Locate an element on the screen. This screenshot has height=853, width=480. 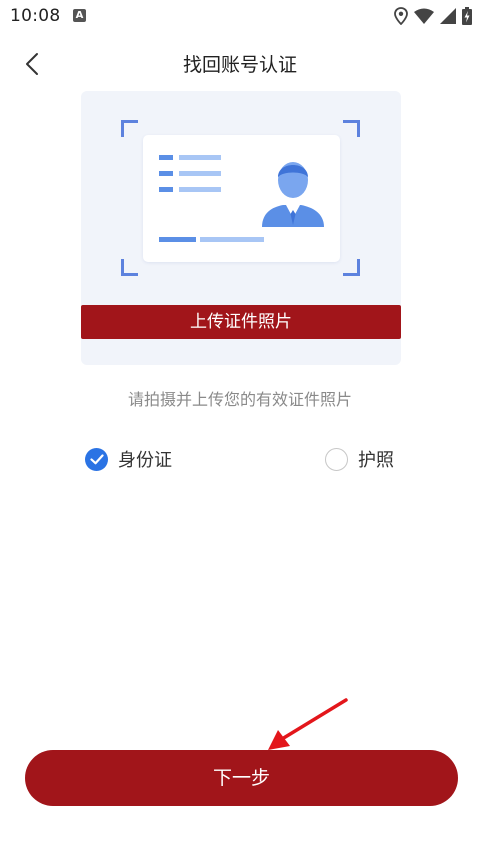
id-card-illustration is located at coordinates (241, 198).